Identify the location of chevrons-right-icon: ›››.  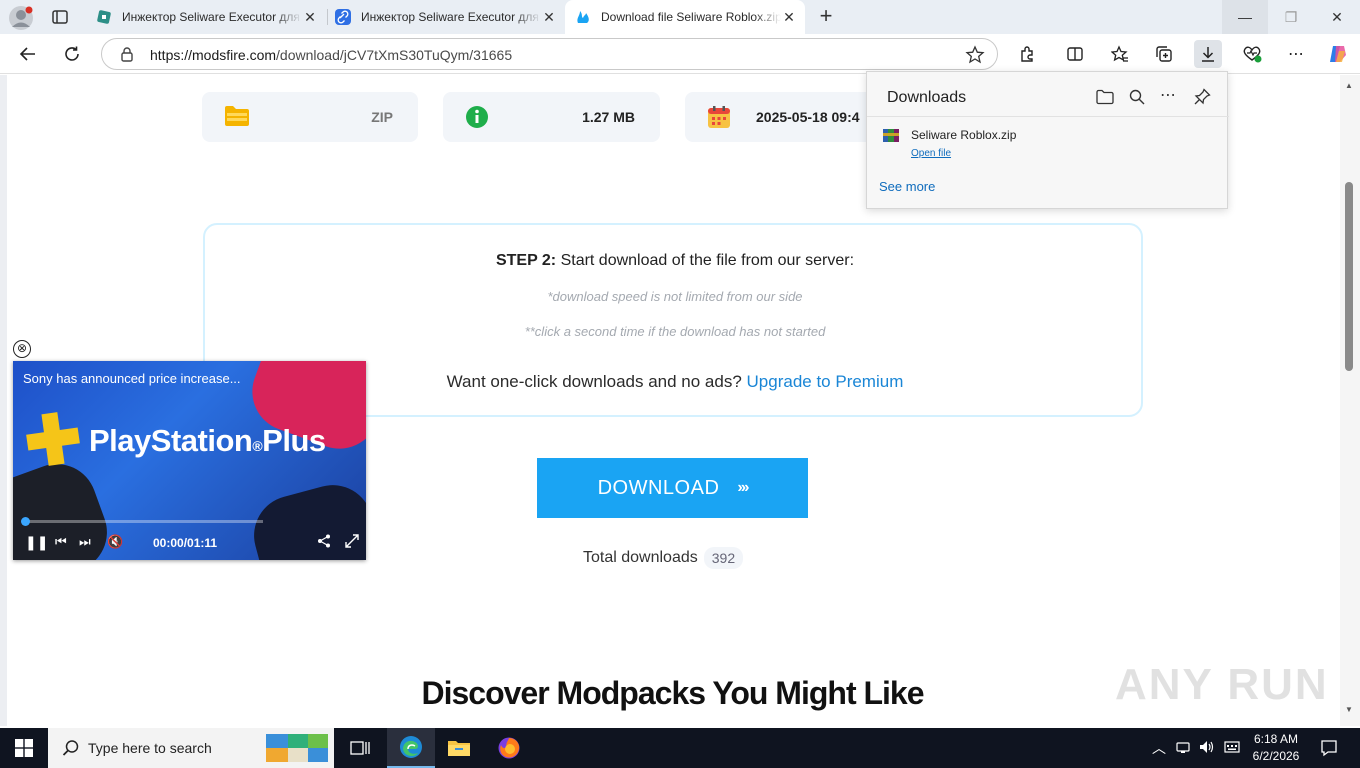
(743, 487).